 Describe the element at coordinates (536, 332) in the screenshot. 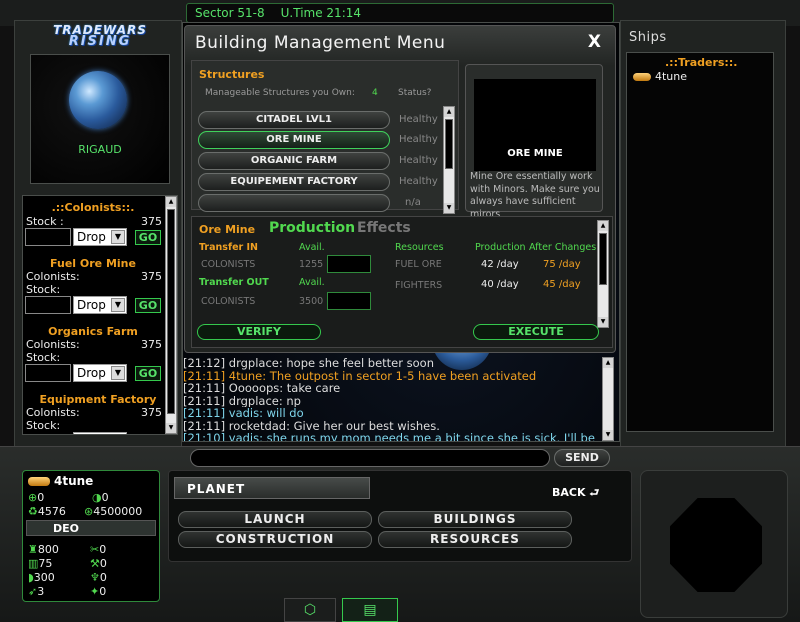

I see `execute-button: EXECUTE` at that location.